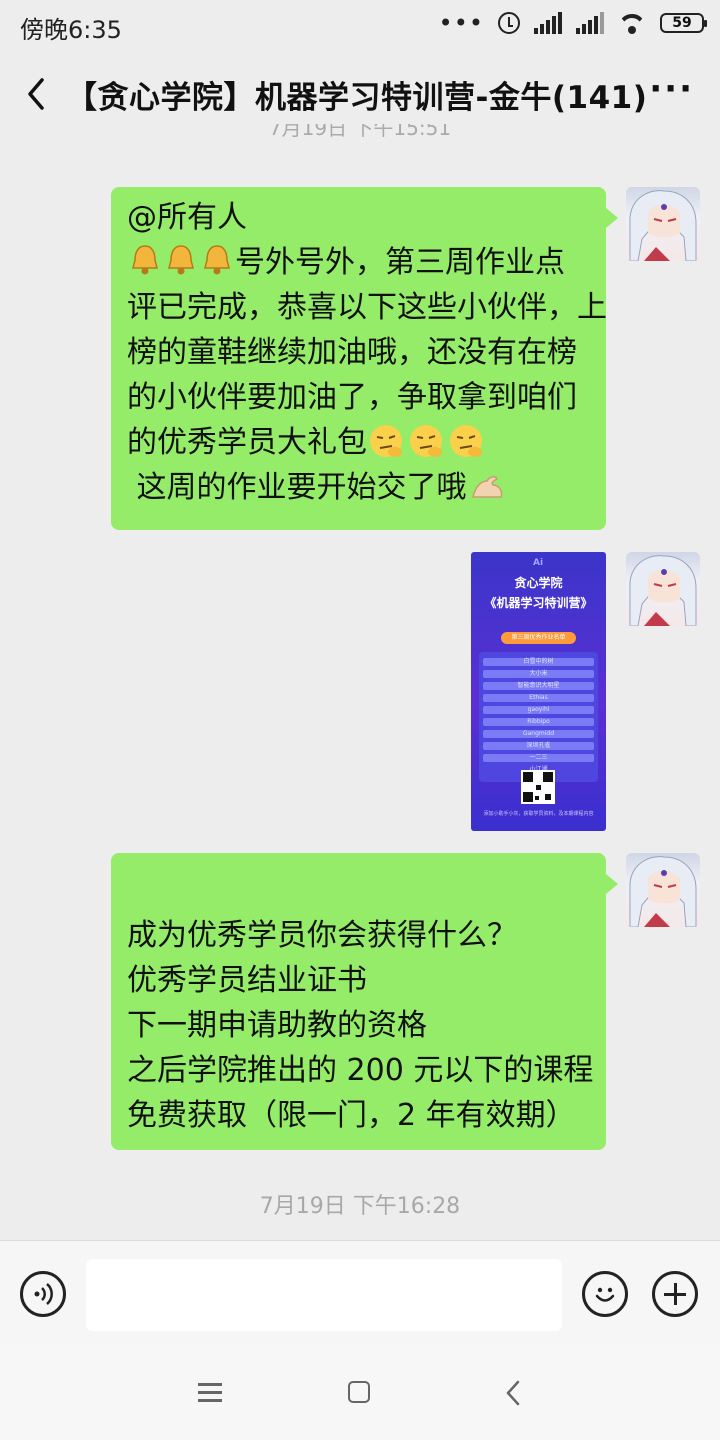  Describe the element at coordinates (367, 307) in the screenshot. I see `message-line: 评已完成，恭喜以下这些小伙伴，上` at that location.